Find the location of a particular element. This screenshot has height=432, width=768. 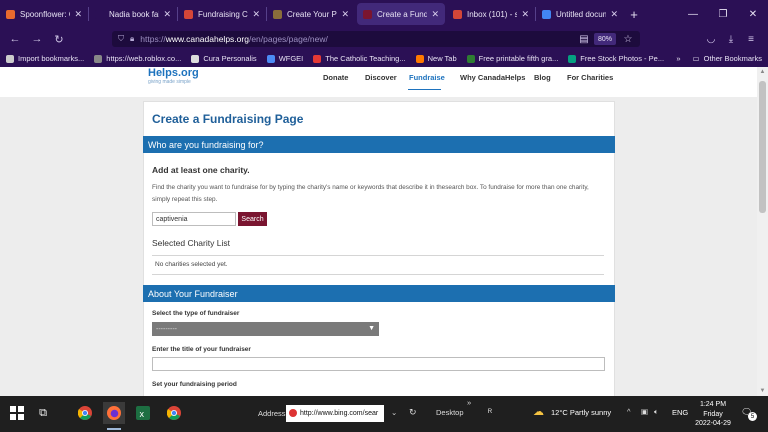

address-dropdown-icon: ⌄ is located at coordinates (394, 412).